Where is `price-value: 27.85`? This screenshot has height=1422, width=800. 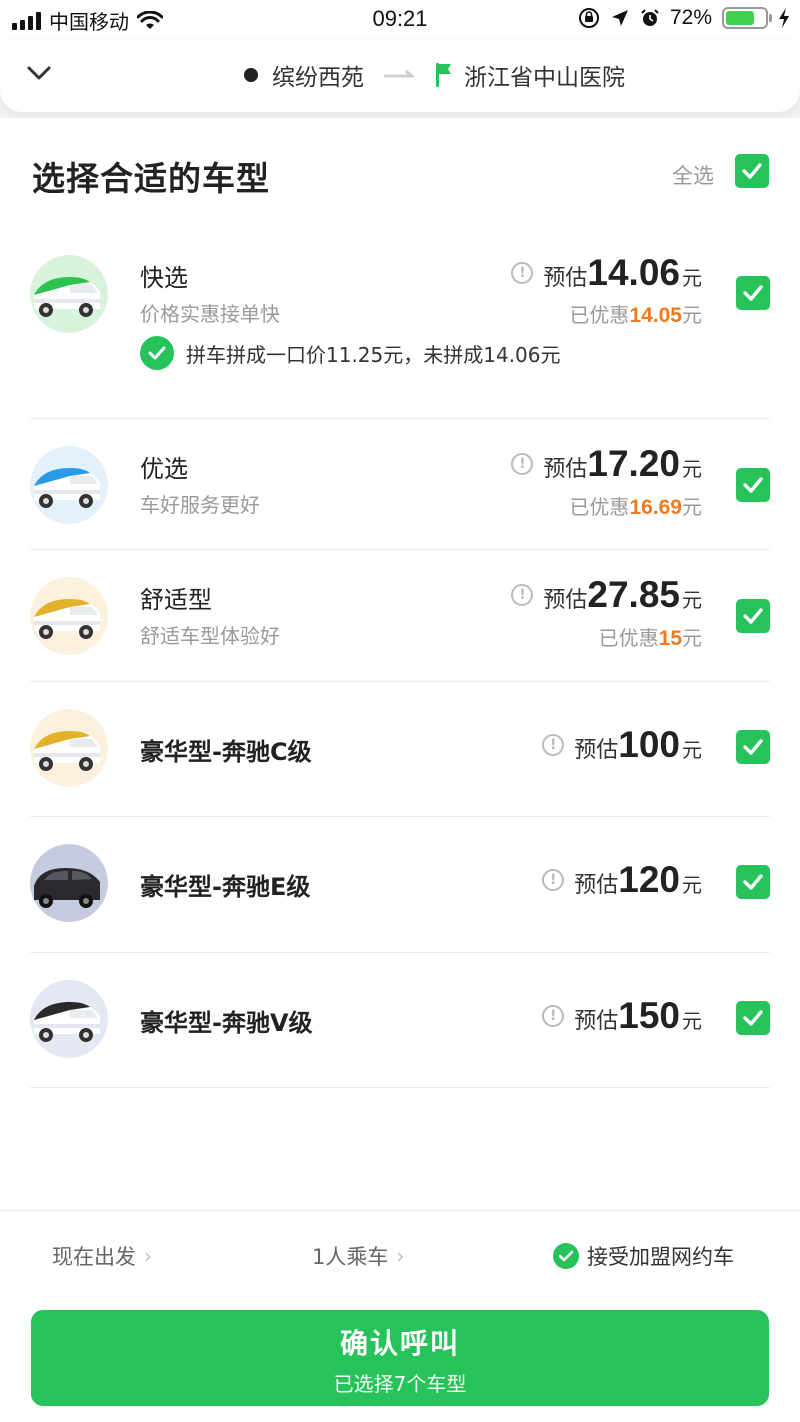 price-value: 27.85 is located at coordinates (633, 594).